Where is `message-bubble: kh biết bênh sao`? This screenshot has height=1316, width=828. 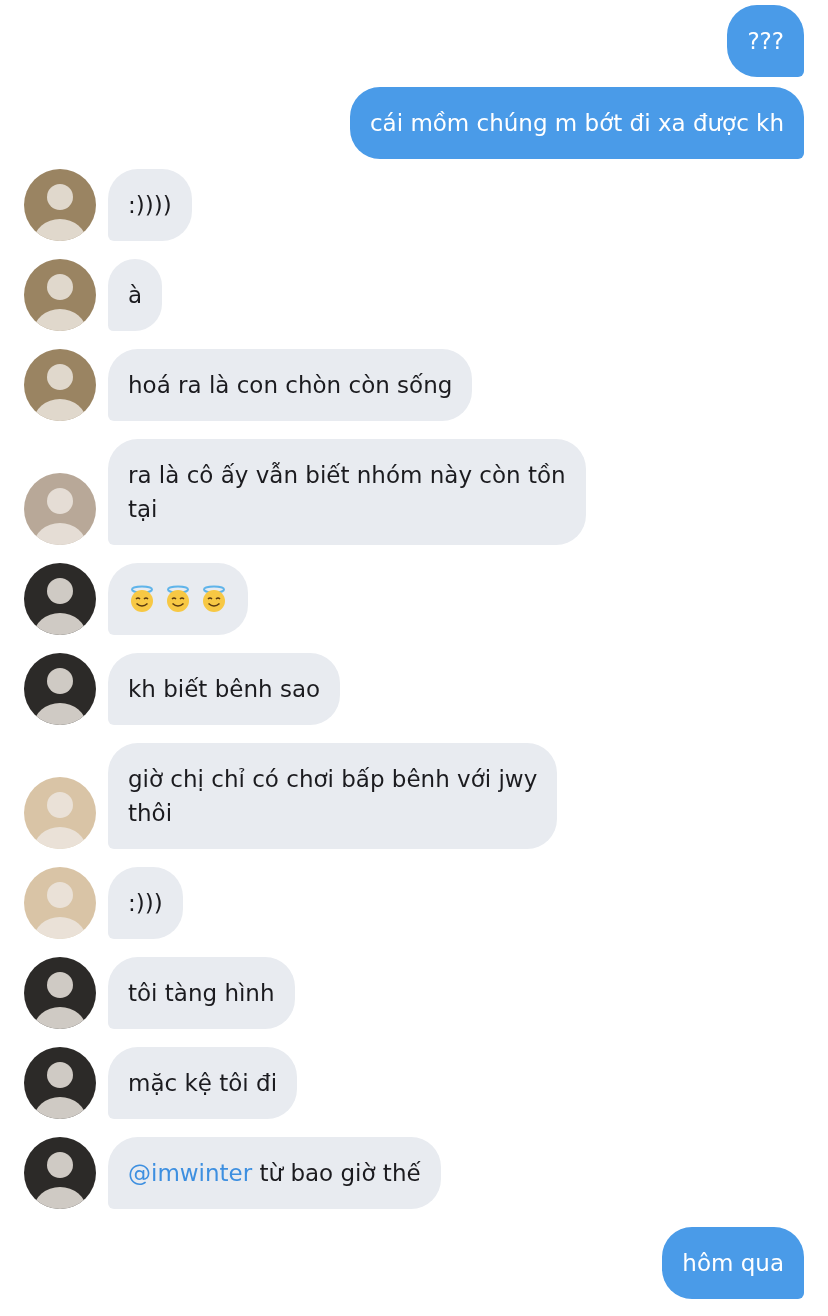 message-bubble: kh biết bênh sao is located at coordinates (224, 689).